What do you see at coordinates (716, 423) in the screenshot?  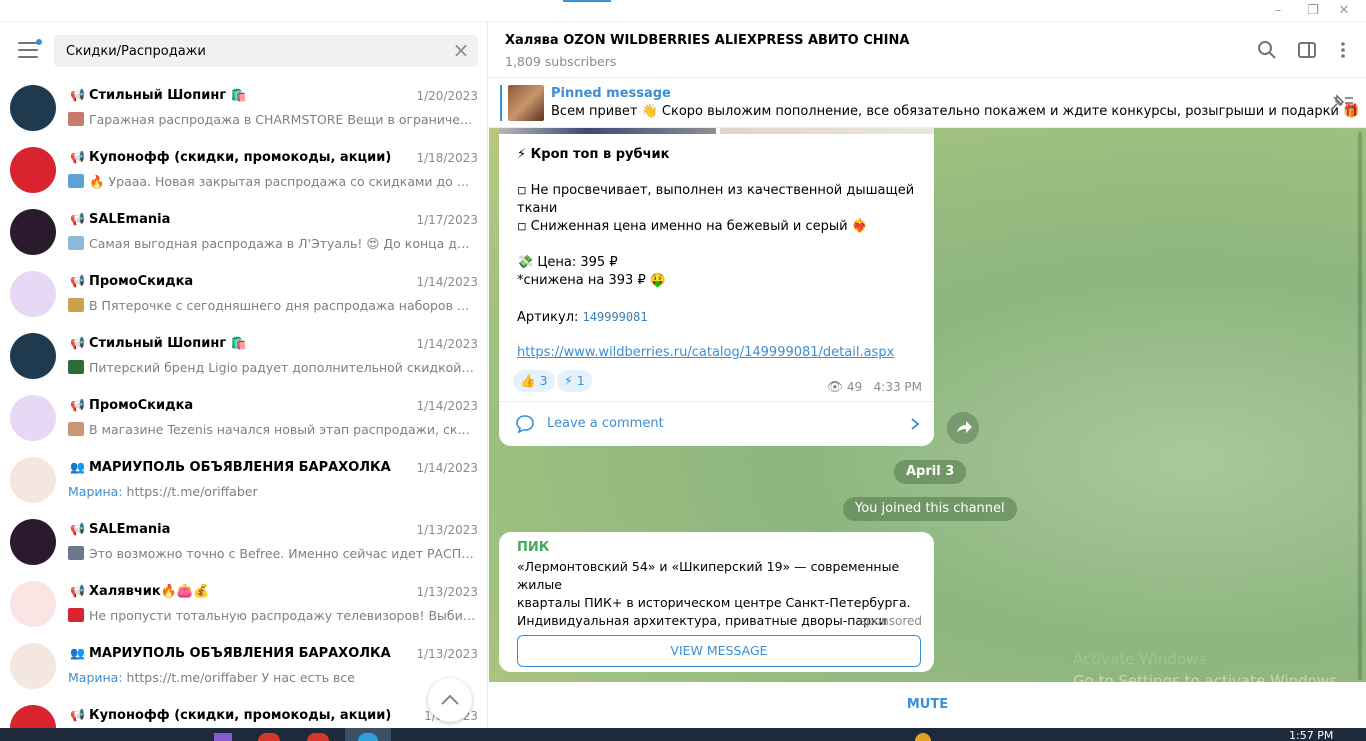 I see `leave-comment-button: Leave a comment` at bounding box center [716, 423].